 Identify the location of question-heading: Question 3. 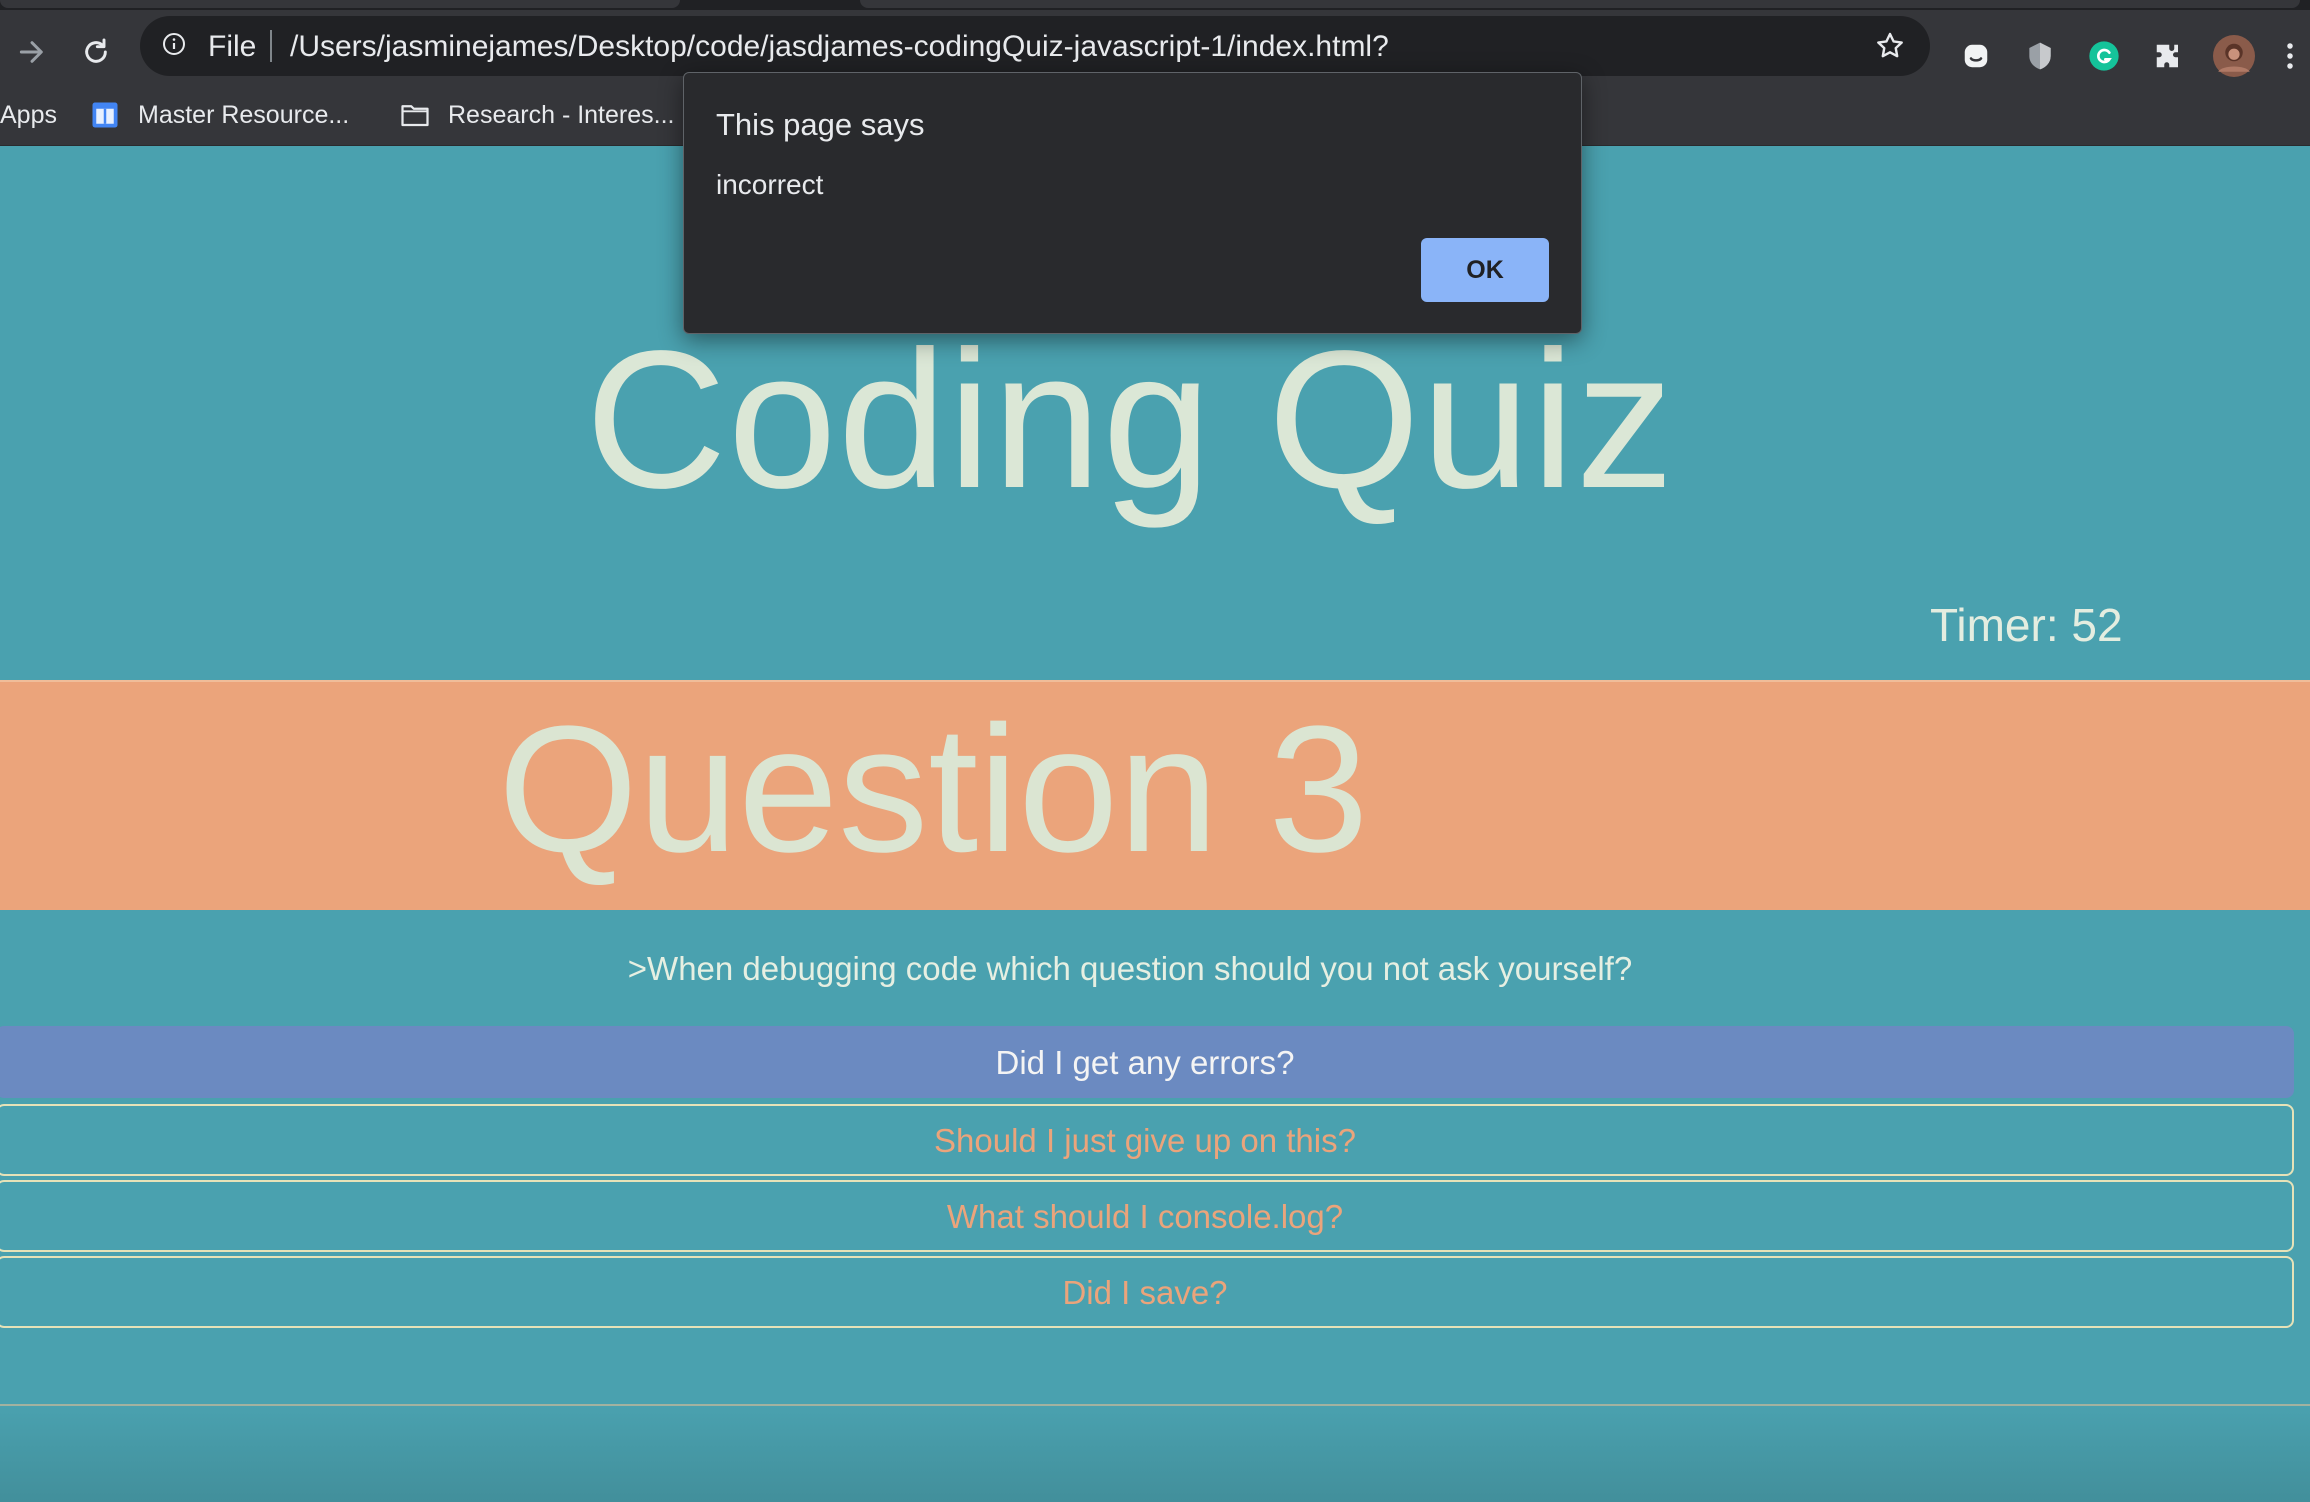
(933, 789).